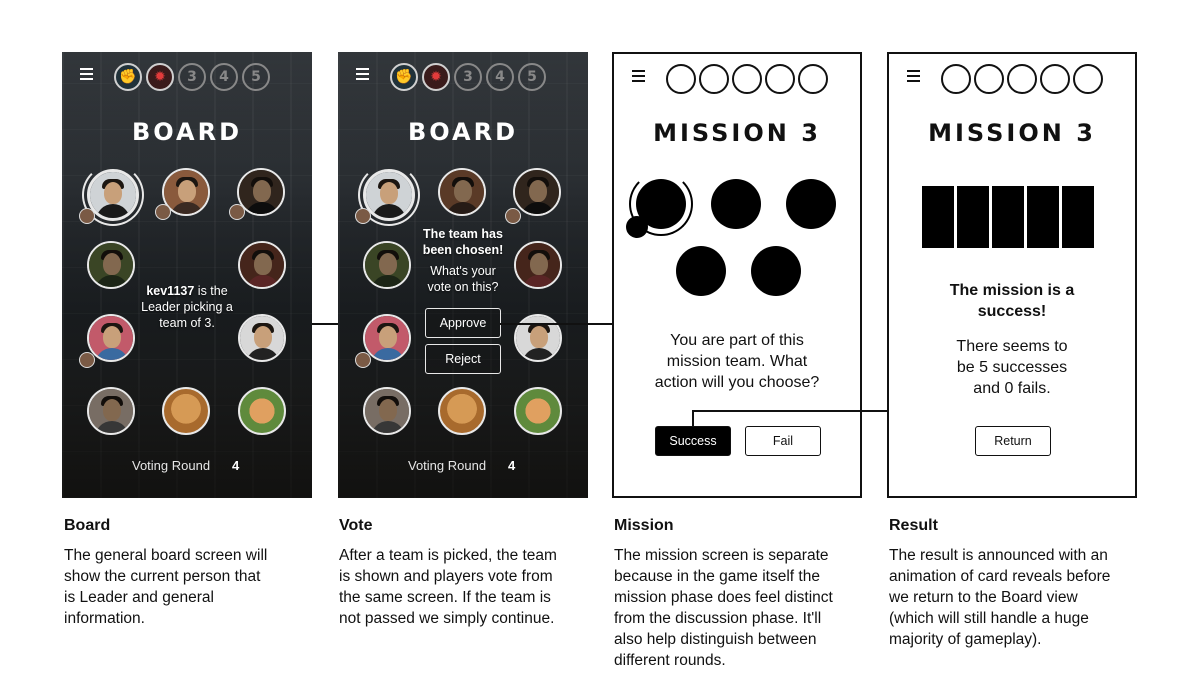 The height and width of the screenshot is (700, 1200). Describe the element at coordinates (718, 618) in the screenshot. I see `caption-line: from the discussion phase. It'll` at that location.